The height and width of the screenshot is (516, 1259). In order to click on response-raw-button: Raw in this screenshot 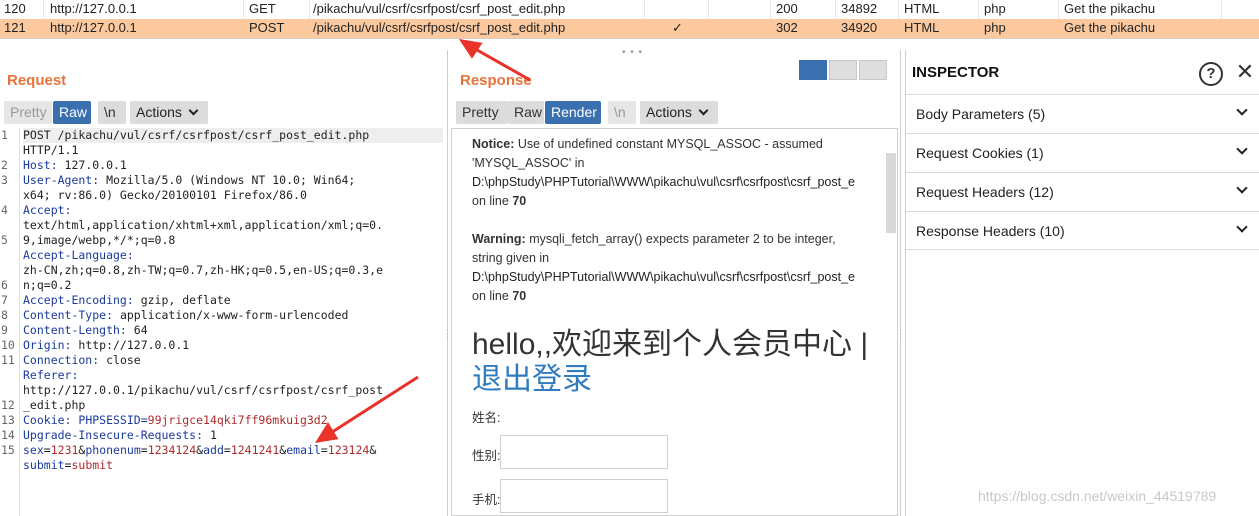, I will do `click(526, 112)`.